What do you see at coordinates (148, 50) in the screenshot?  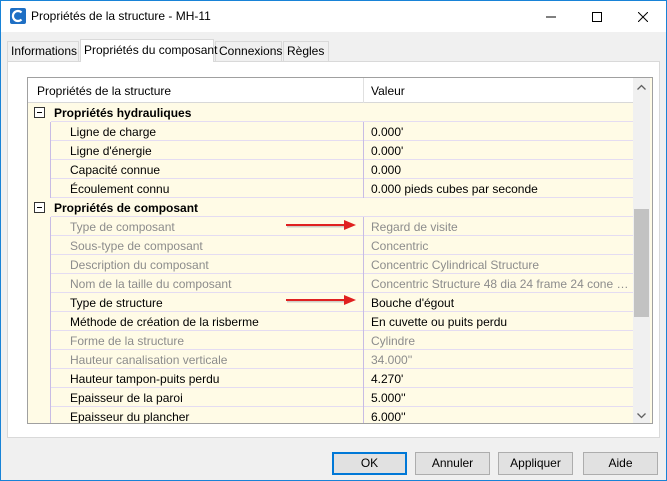 I see `tab-proprietes-composant: Propriétés du composant` at bounding box center [148, 50].